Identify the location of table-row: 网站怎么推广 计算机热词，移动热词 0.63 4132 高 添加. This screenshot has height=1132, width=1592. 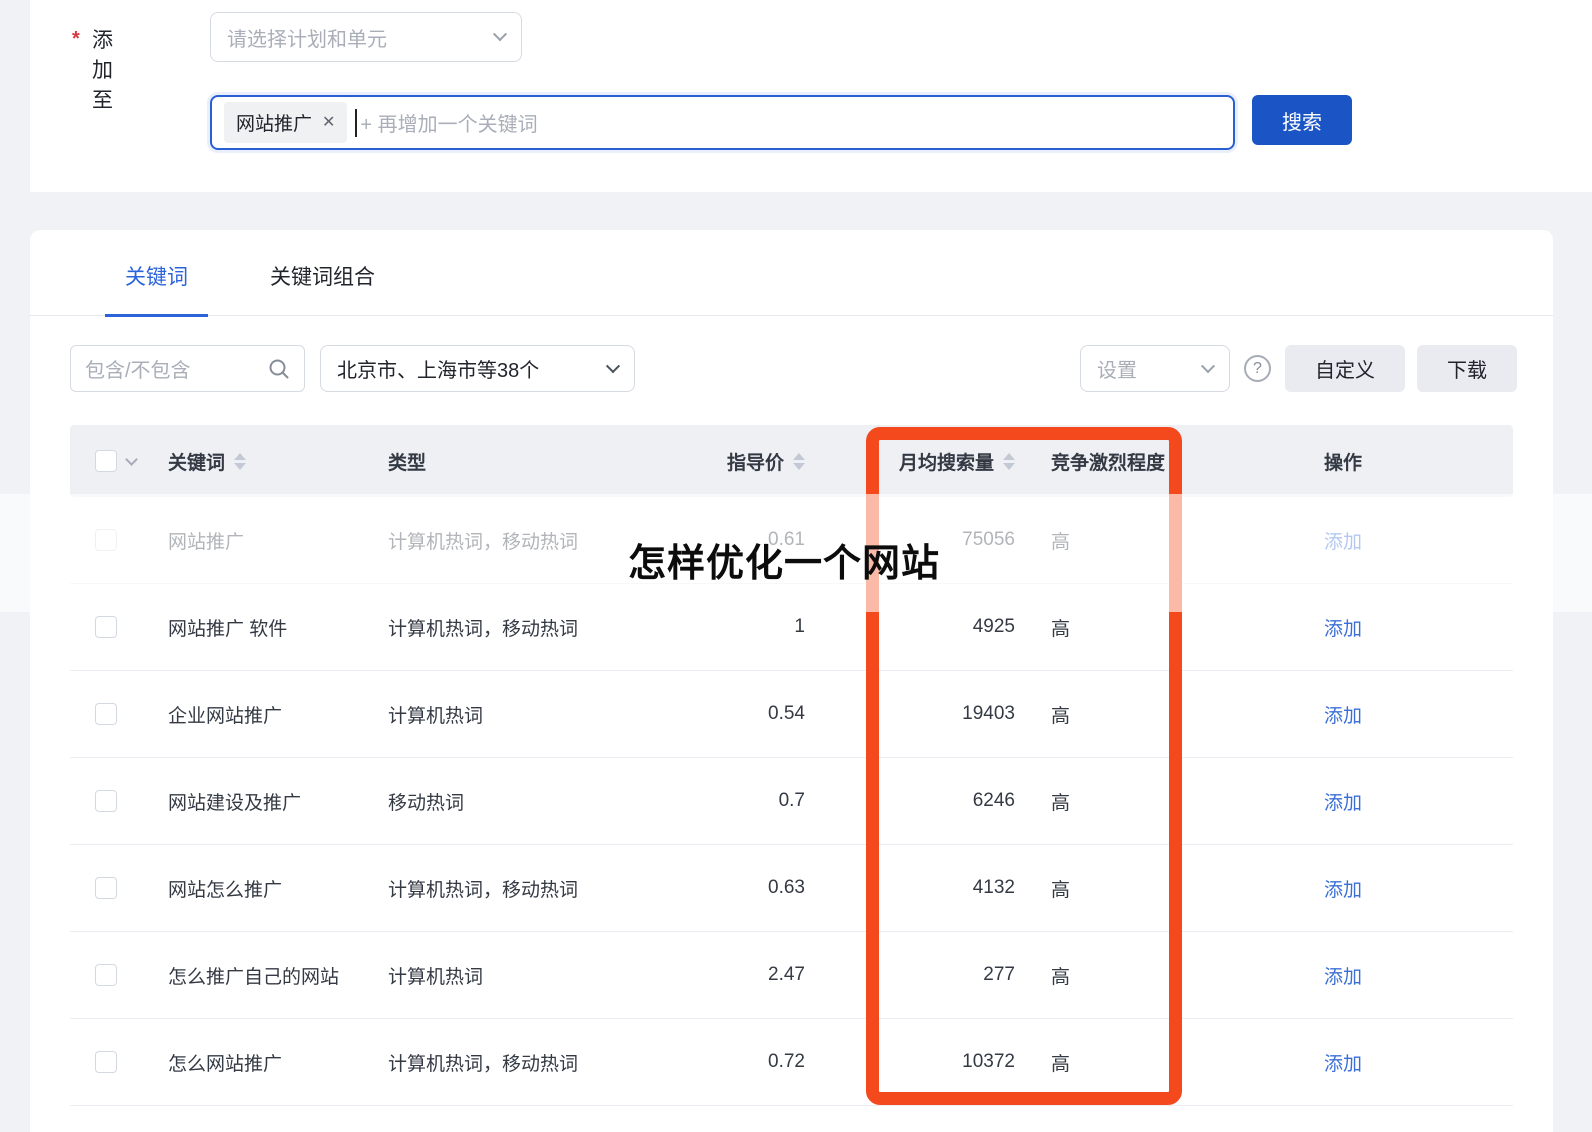
(791, 888).